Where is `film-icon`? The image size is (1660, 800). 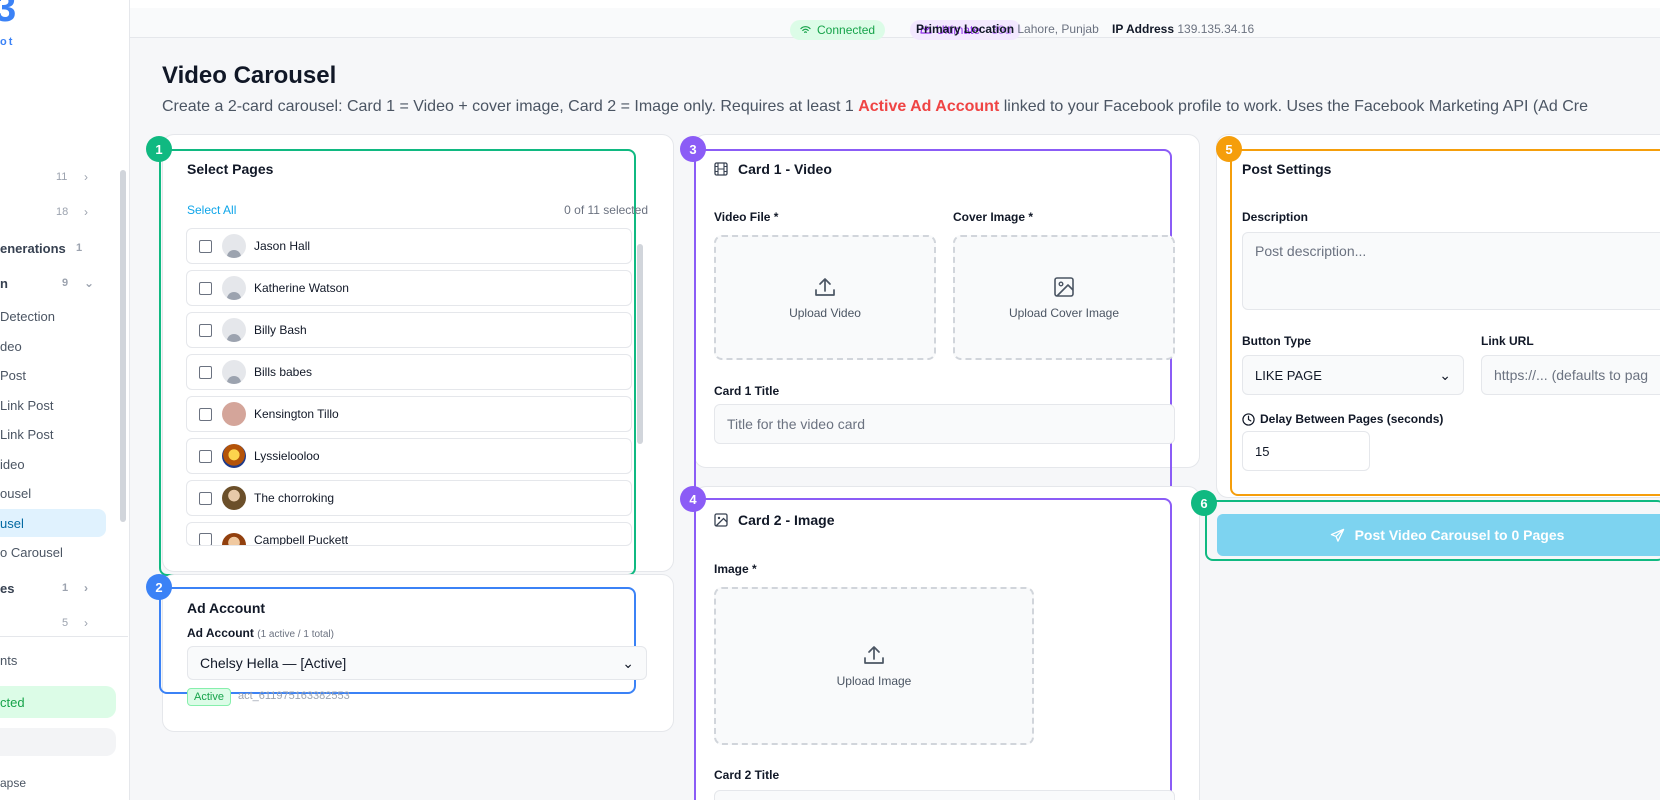
film-icon is located at coordinates (721, 169).